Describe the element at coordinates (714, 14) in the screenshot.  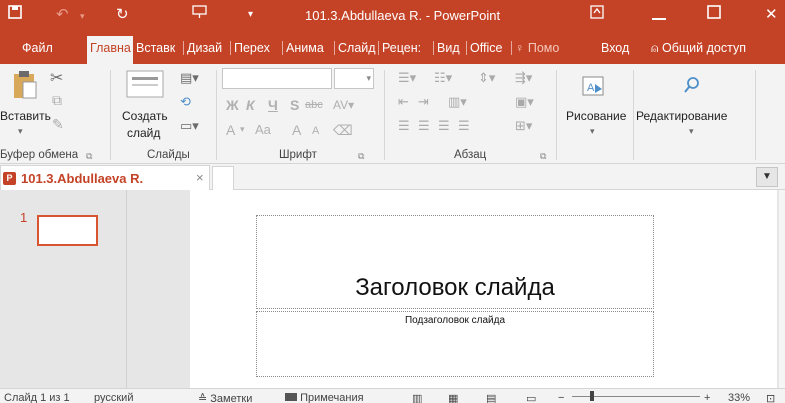
I see `maximize-icon` at that location.